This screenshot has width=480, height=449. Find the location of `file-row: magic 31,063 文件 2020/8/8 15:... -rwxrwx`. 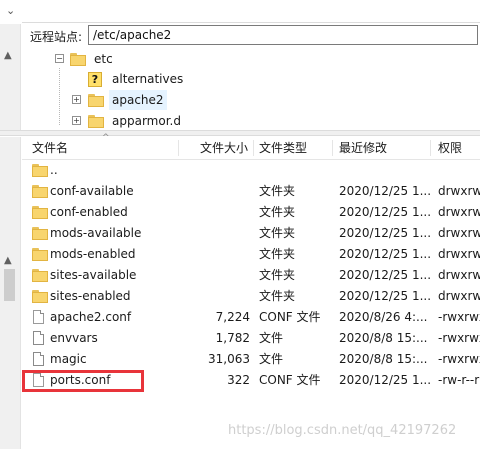

file-row: magic 31,063 文件 2020/8/8 15:... -rwxrwx is located at coordinates (251, 359).